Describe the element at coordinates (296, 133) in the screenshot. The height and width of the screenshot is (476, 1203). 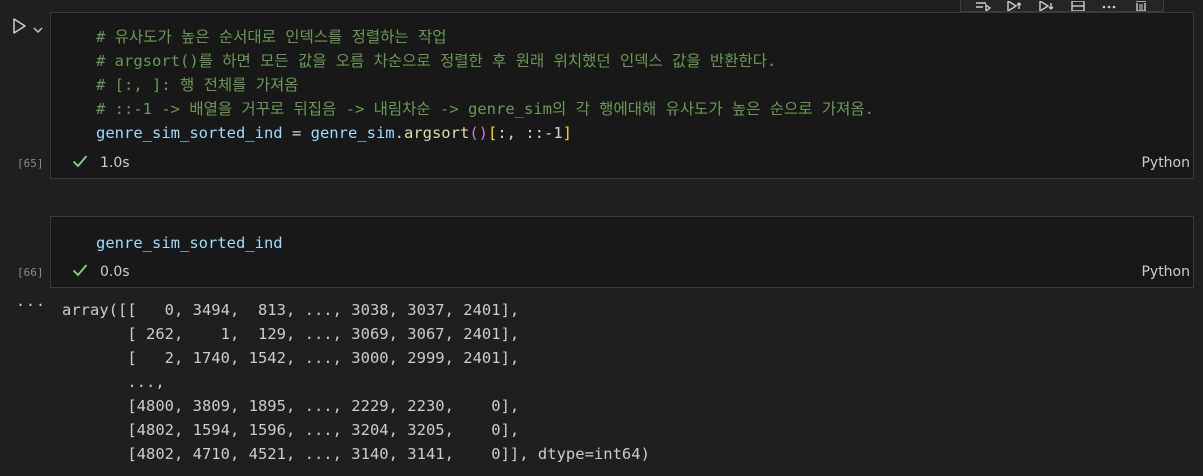
I see `code-operator: =` at that location.